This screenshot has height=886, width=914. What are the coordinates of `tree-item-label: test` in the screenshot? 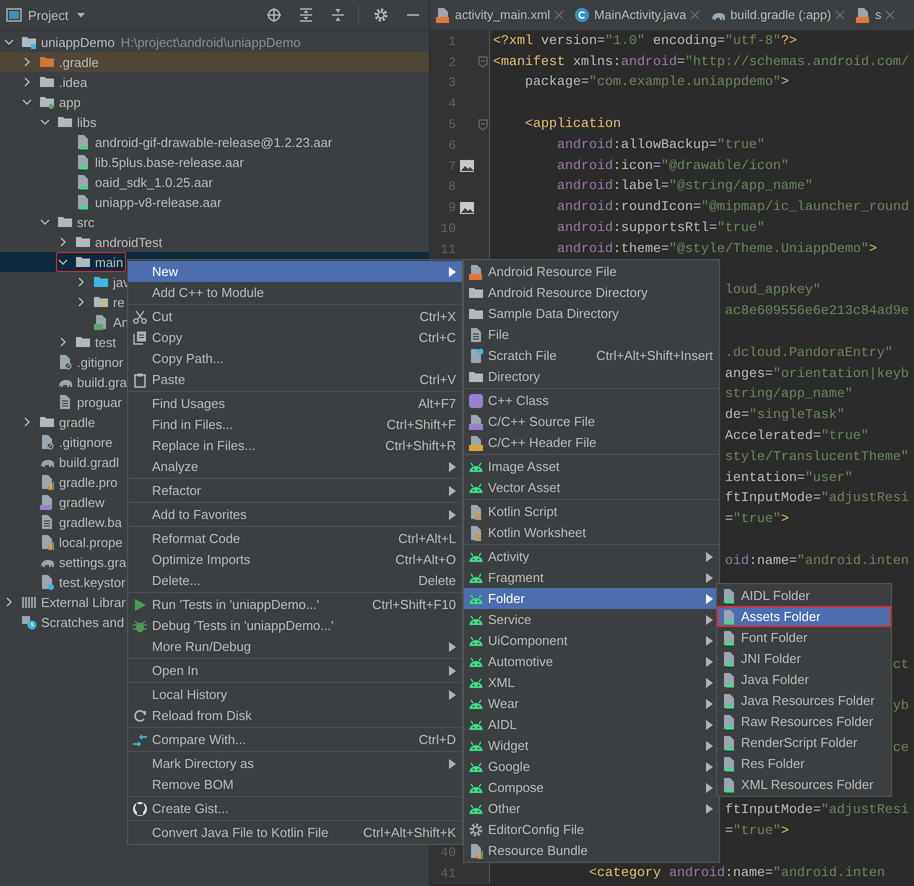 It's located at (105, 342).